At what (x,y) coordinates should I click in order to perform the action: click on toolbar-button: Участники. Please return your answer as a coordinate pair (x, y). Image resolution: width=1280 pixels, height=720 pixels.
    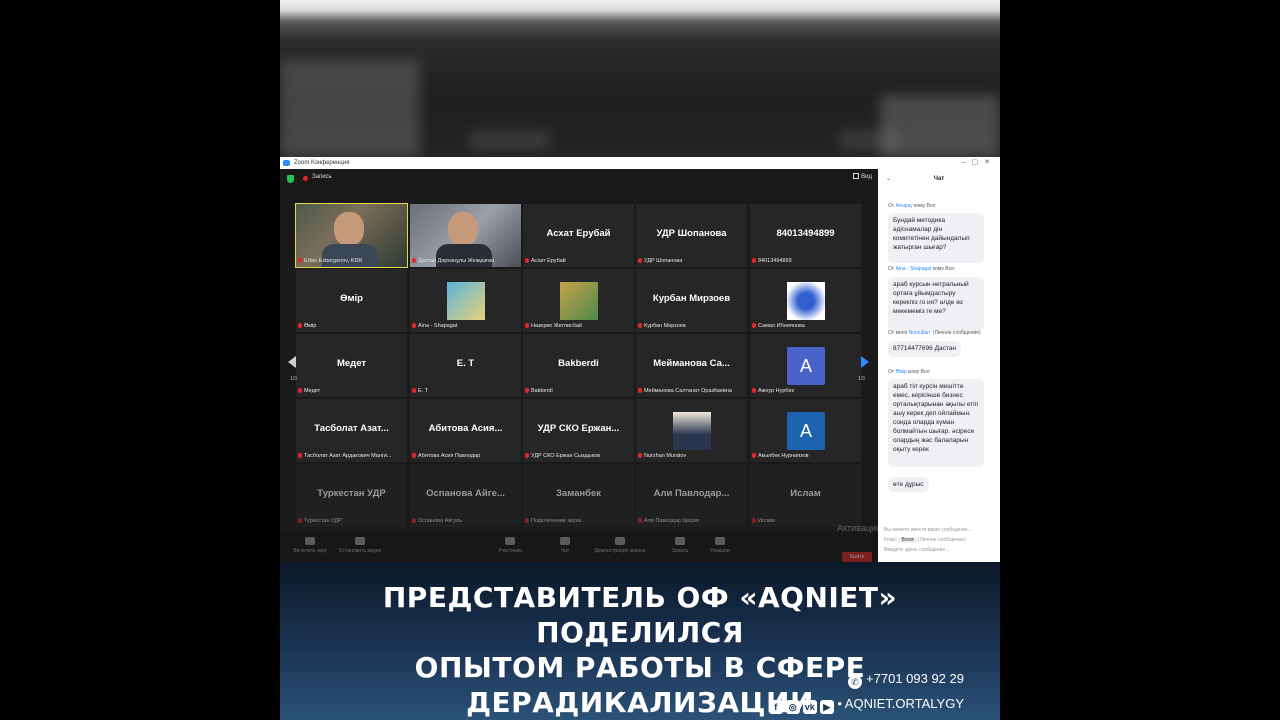
    Looking at the image, I should click on (510, 545).